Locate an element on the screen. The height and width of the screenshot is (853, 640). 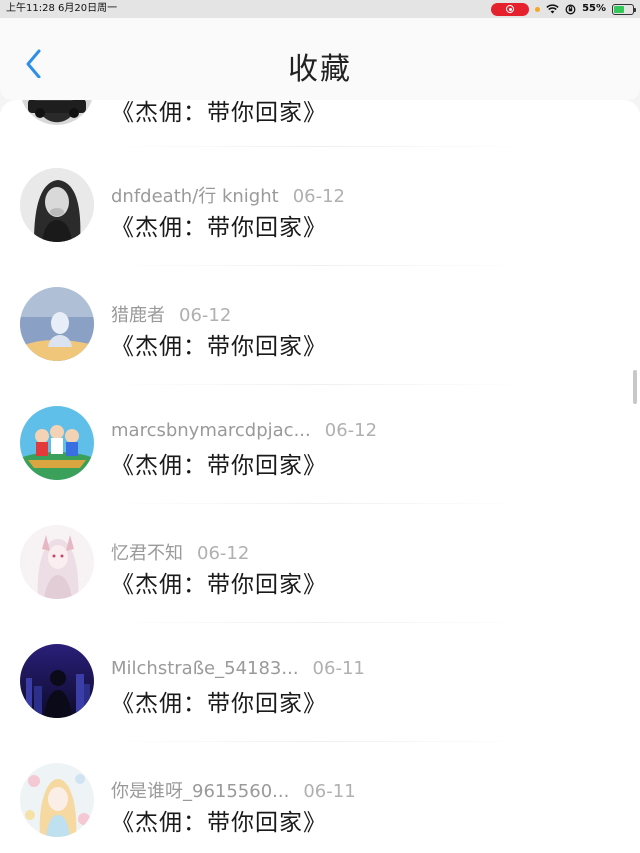
list-item: 你是谁呀_9615560... 06-11 《杰佣：带你回家》 is located at coordinates (320, 798).